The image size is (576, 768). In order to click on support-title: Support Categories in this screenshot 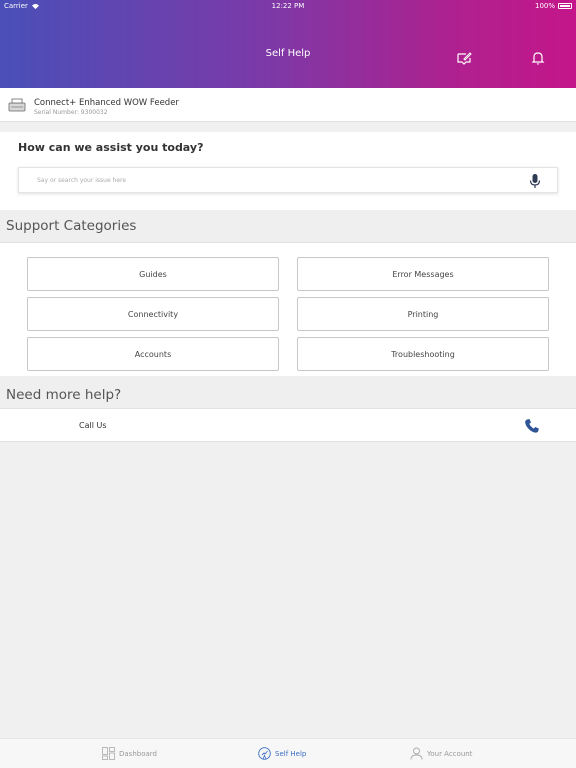, I will do `click(71, 226)`.